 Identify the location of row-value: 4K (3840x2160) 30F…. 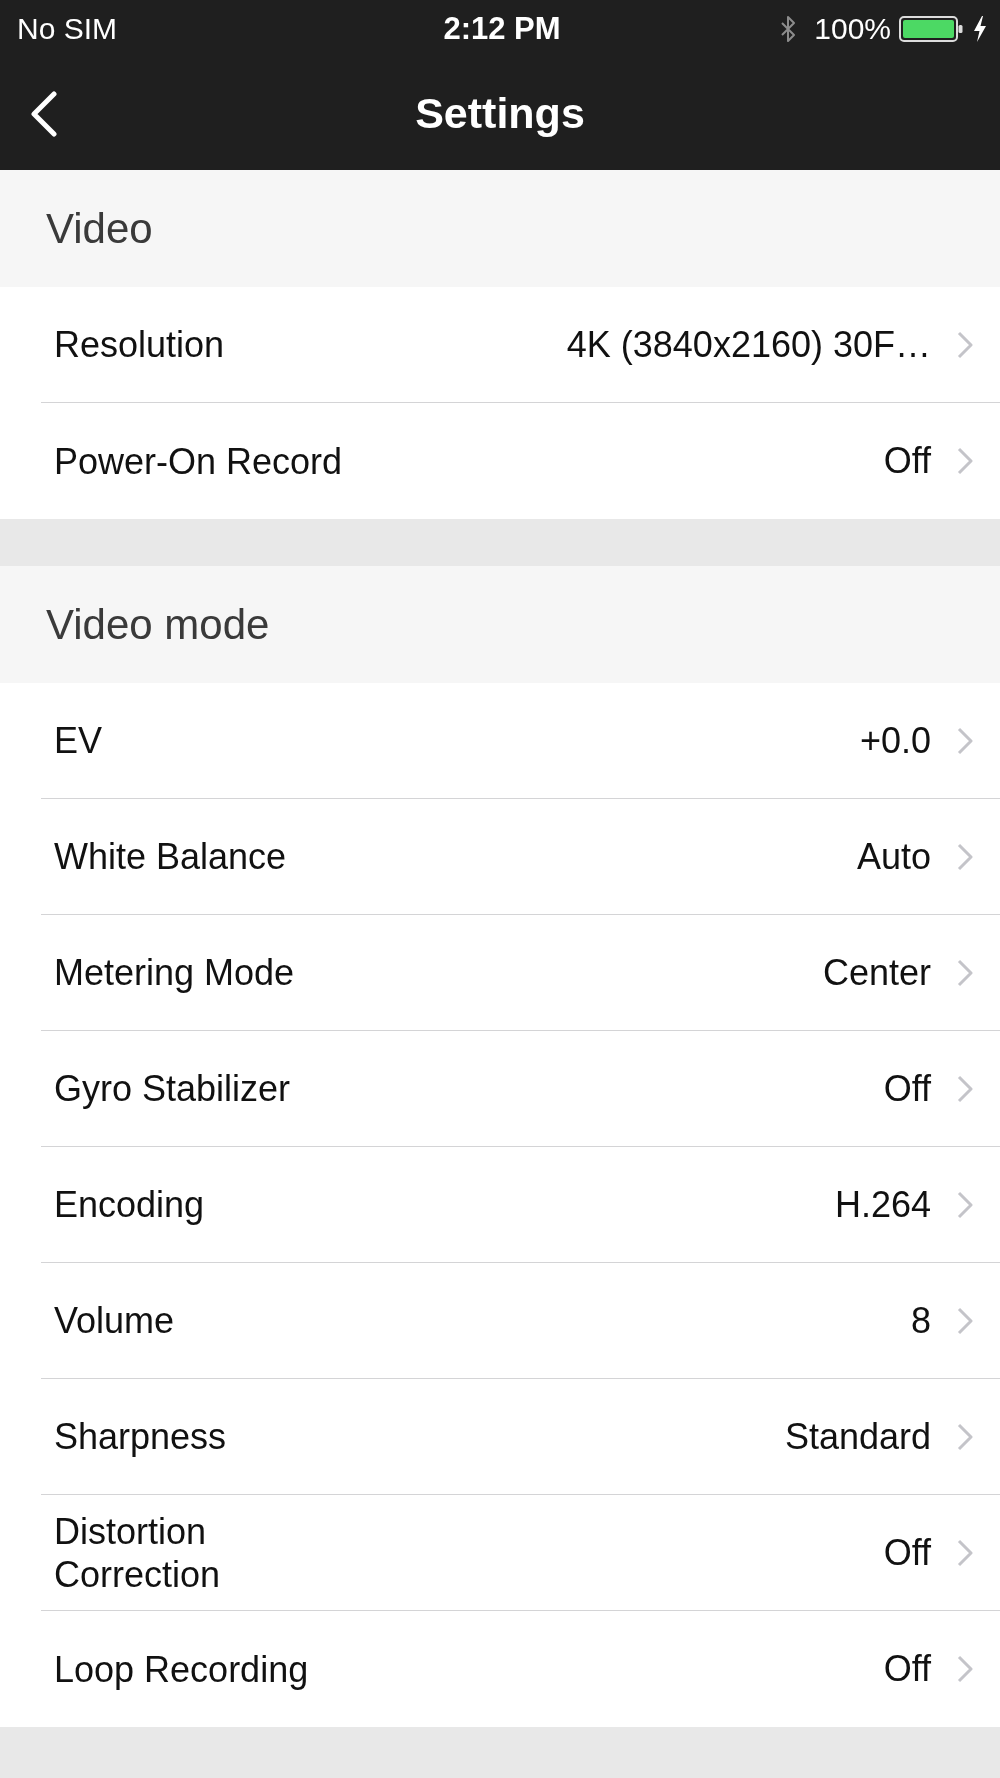
(748, 344).